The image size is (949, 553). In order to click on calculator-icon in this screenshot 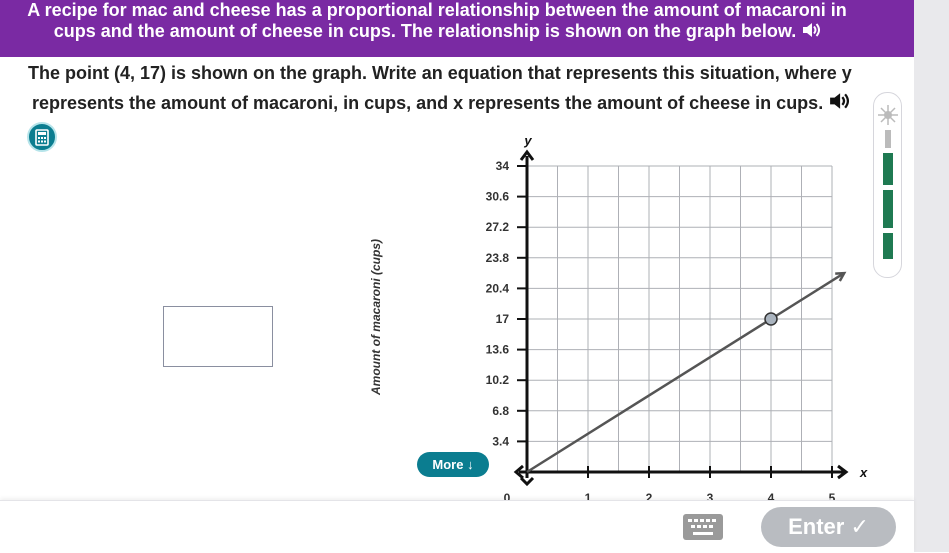, I will do `click(42, 137)`.